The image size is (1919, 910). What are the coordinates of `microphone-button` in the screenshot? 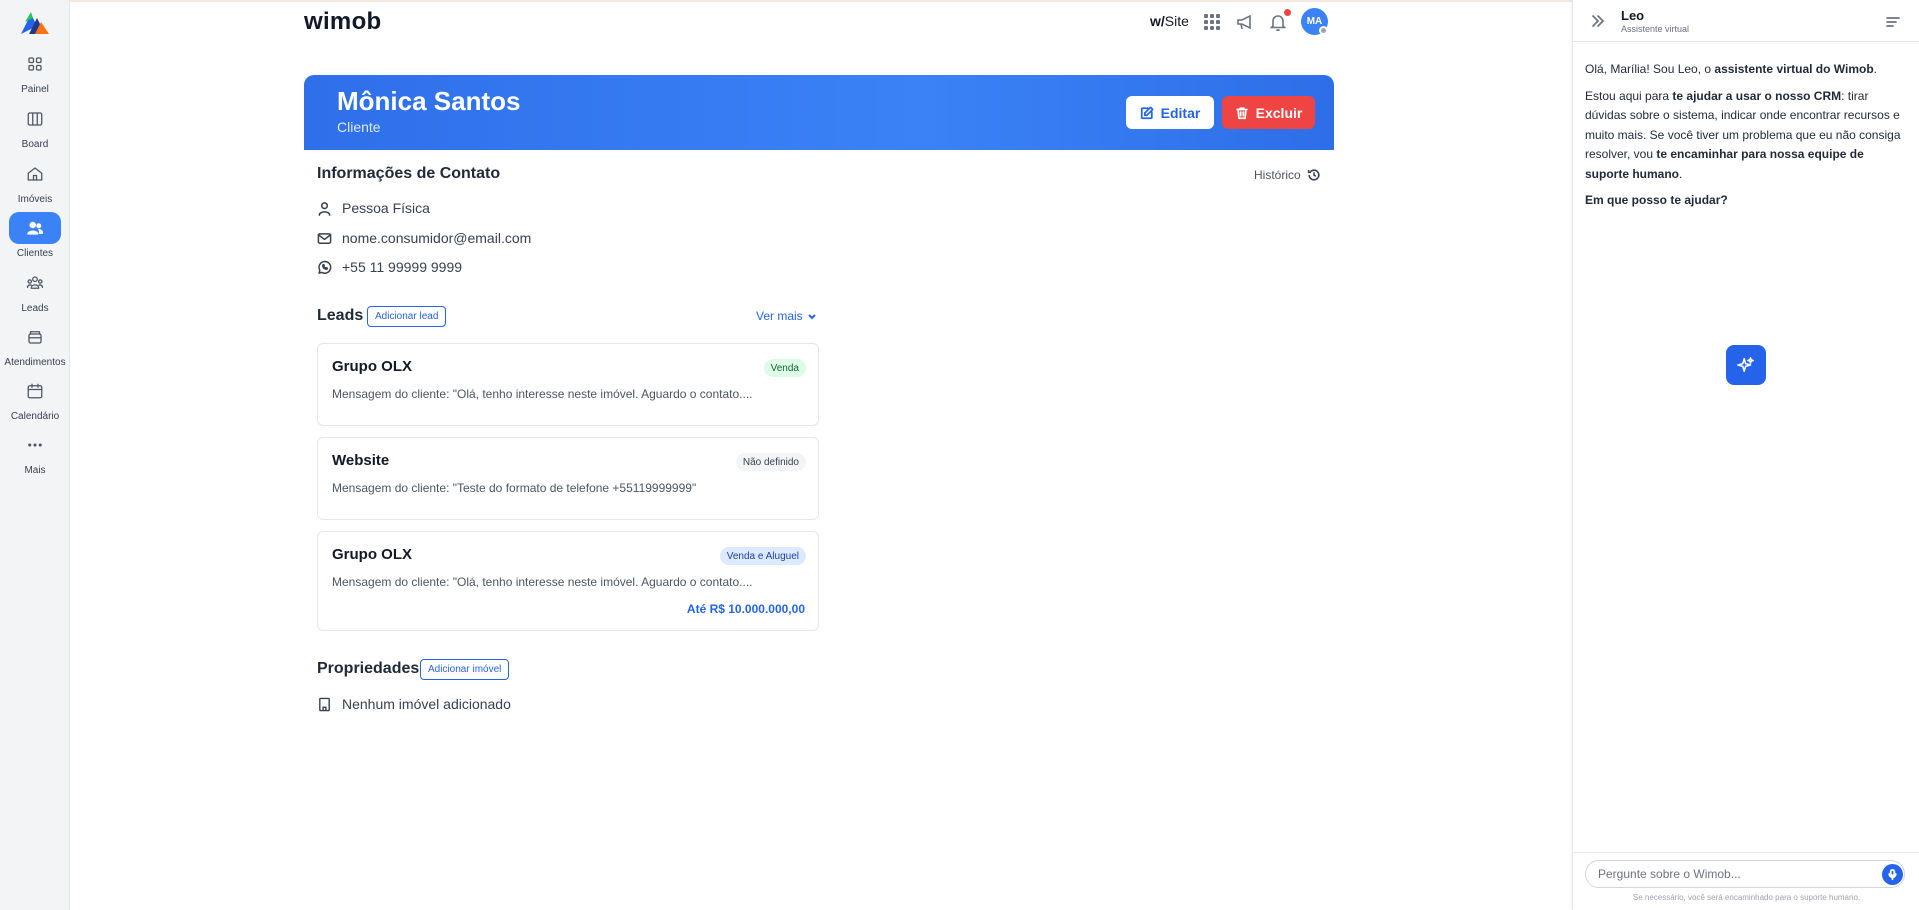 It's located at (1892, 874).